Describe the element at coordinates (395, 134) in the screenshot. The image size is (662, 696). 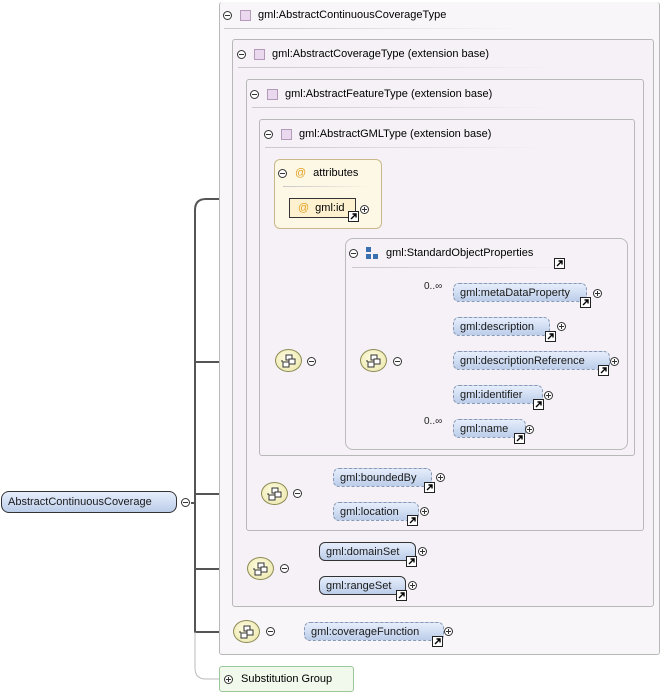
I see `type-title: gml:AbstractGMLType (extension base)` at that location.